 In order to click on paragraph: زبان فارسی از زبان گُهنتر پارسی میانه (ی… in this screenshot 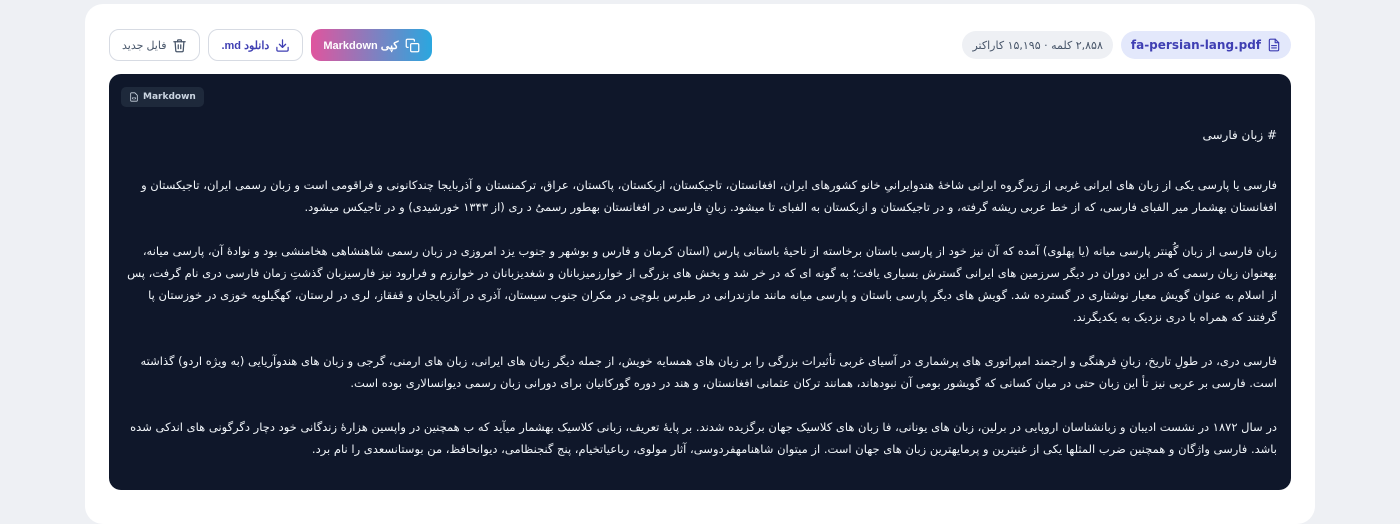, I will do `click(702, 284)`.